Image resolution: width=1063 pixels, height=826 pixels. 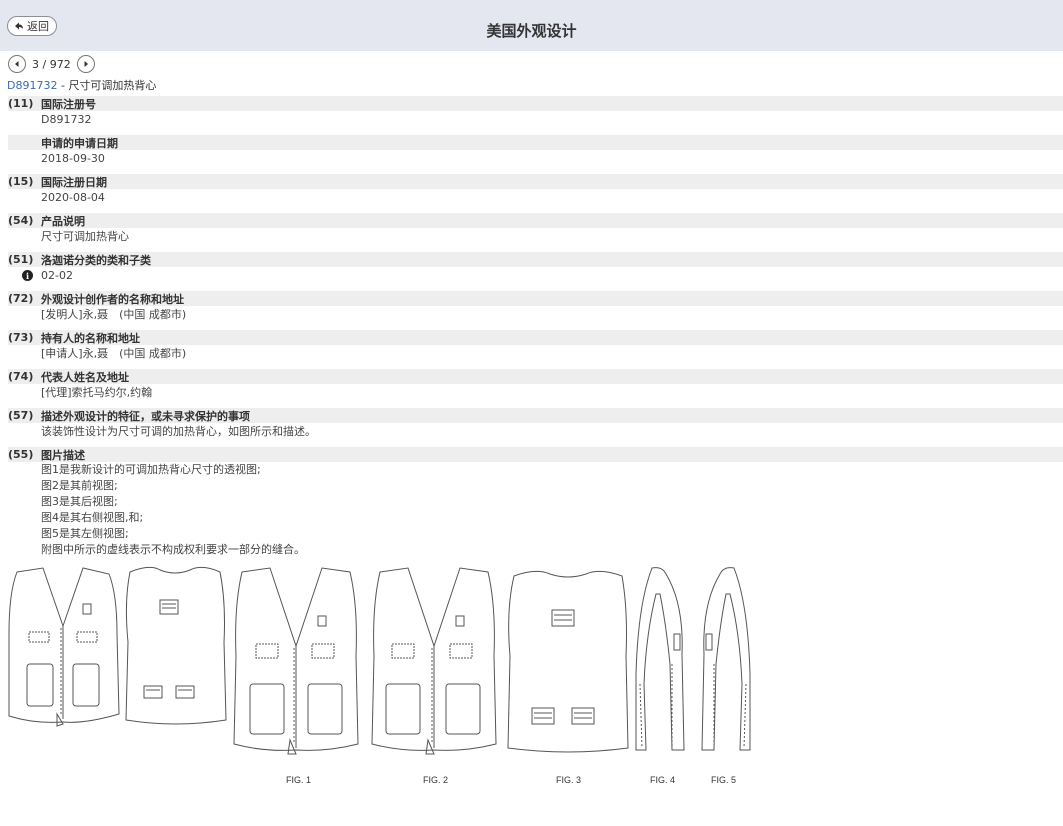 I want to click on field-header-74: (74) 代表人姓名及地址, so click(x=535, y=376).